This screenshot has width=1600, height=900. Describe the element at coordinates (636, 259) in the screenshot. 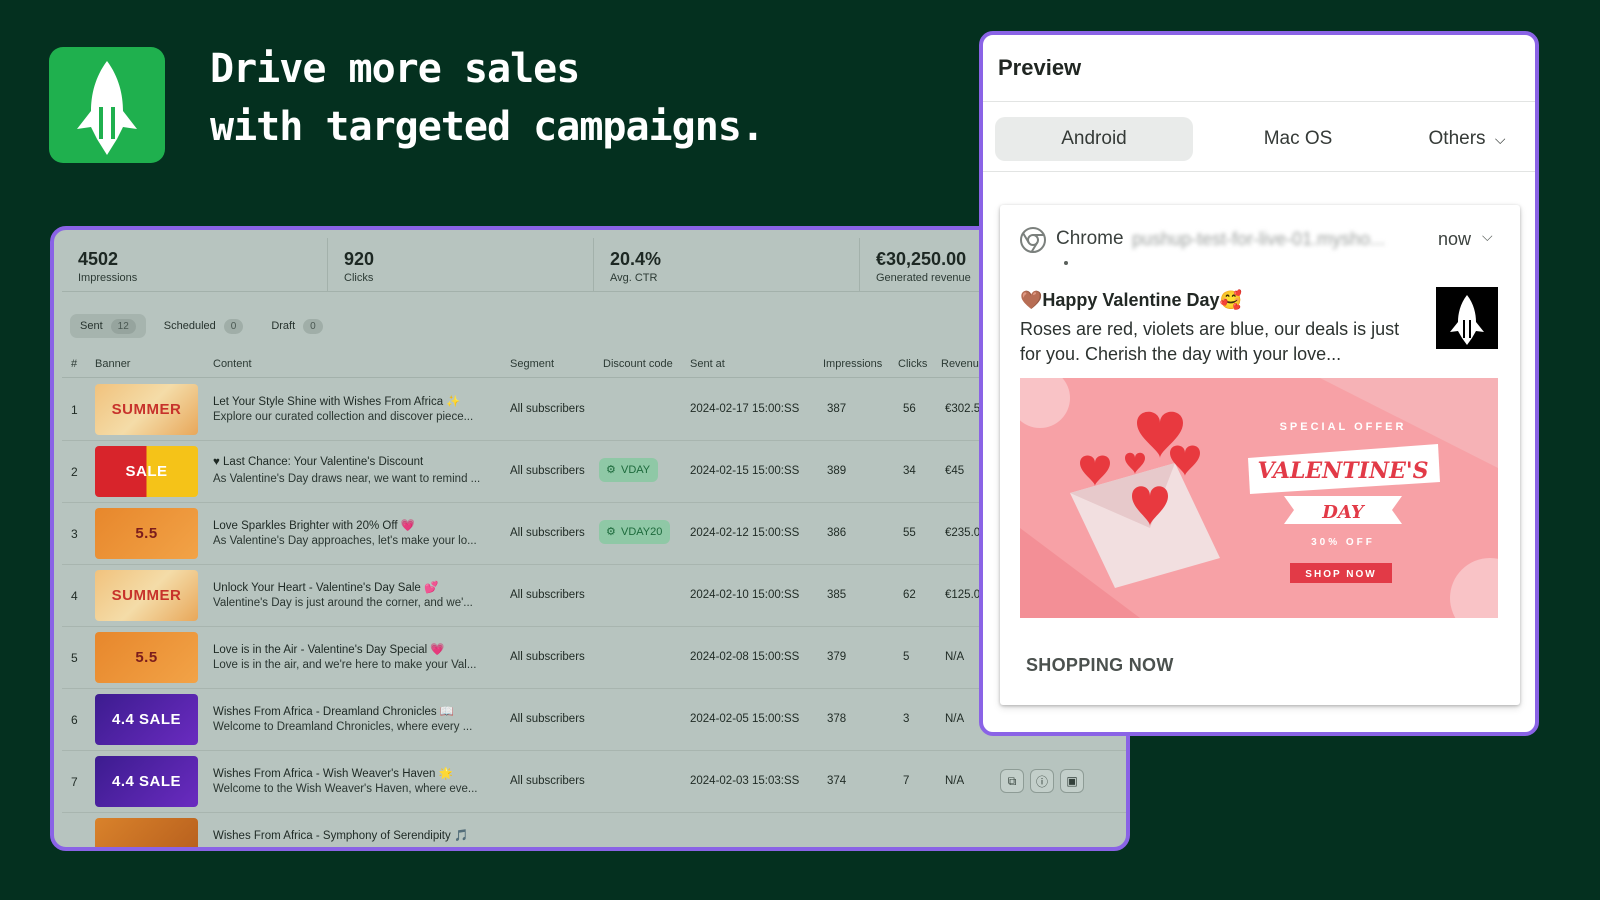

I see `stat-value: 20.4%` at that location.